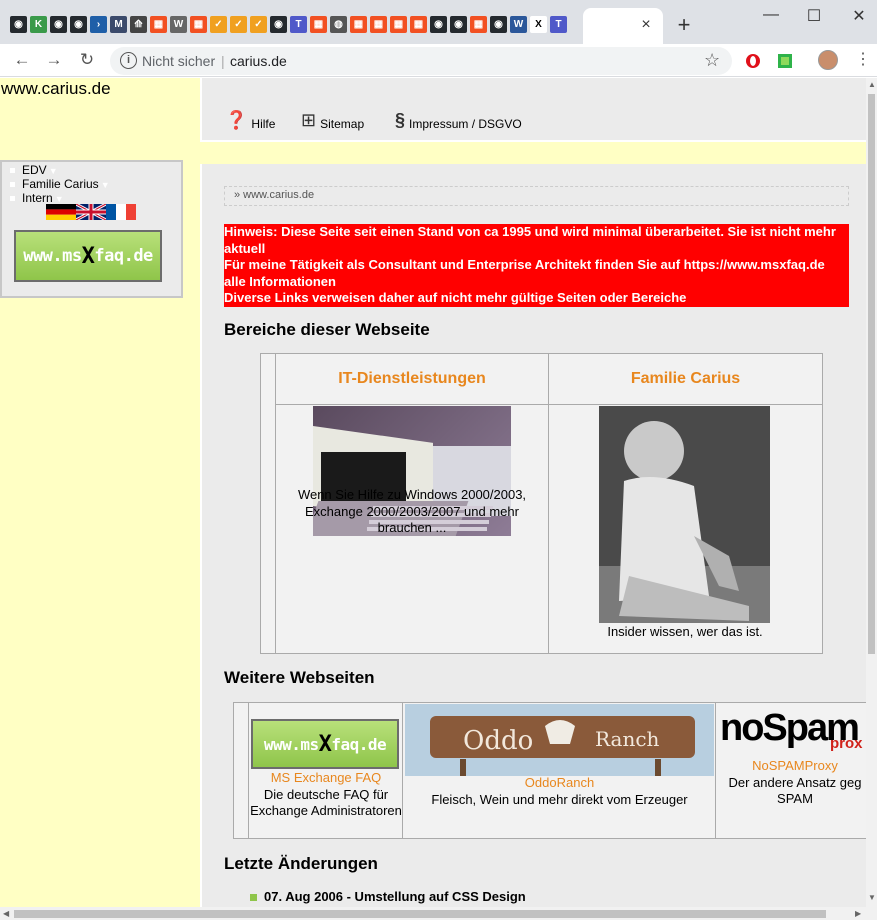 This screenshot has width=877, height=920. What do you see at coordinates (498, 741) in the screenshot?
I see `sign-text: Oddo` at bounding box center [498, 741].